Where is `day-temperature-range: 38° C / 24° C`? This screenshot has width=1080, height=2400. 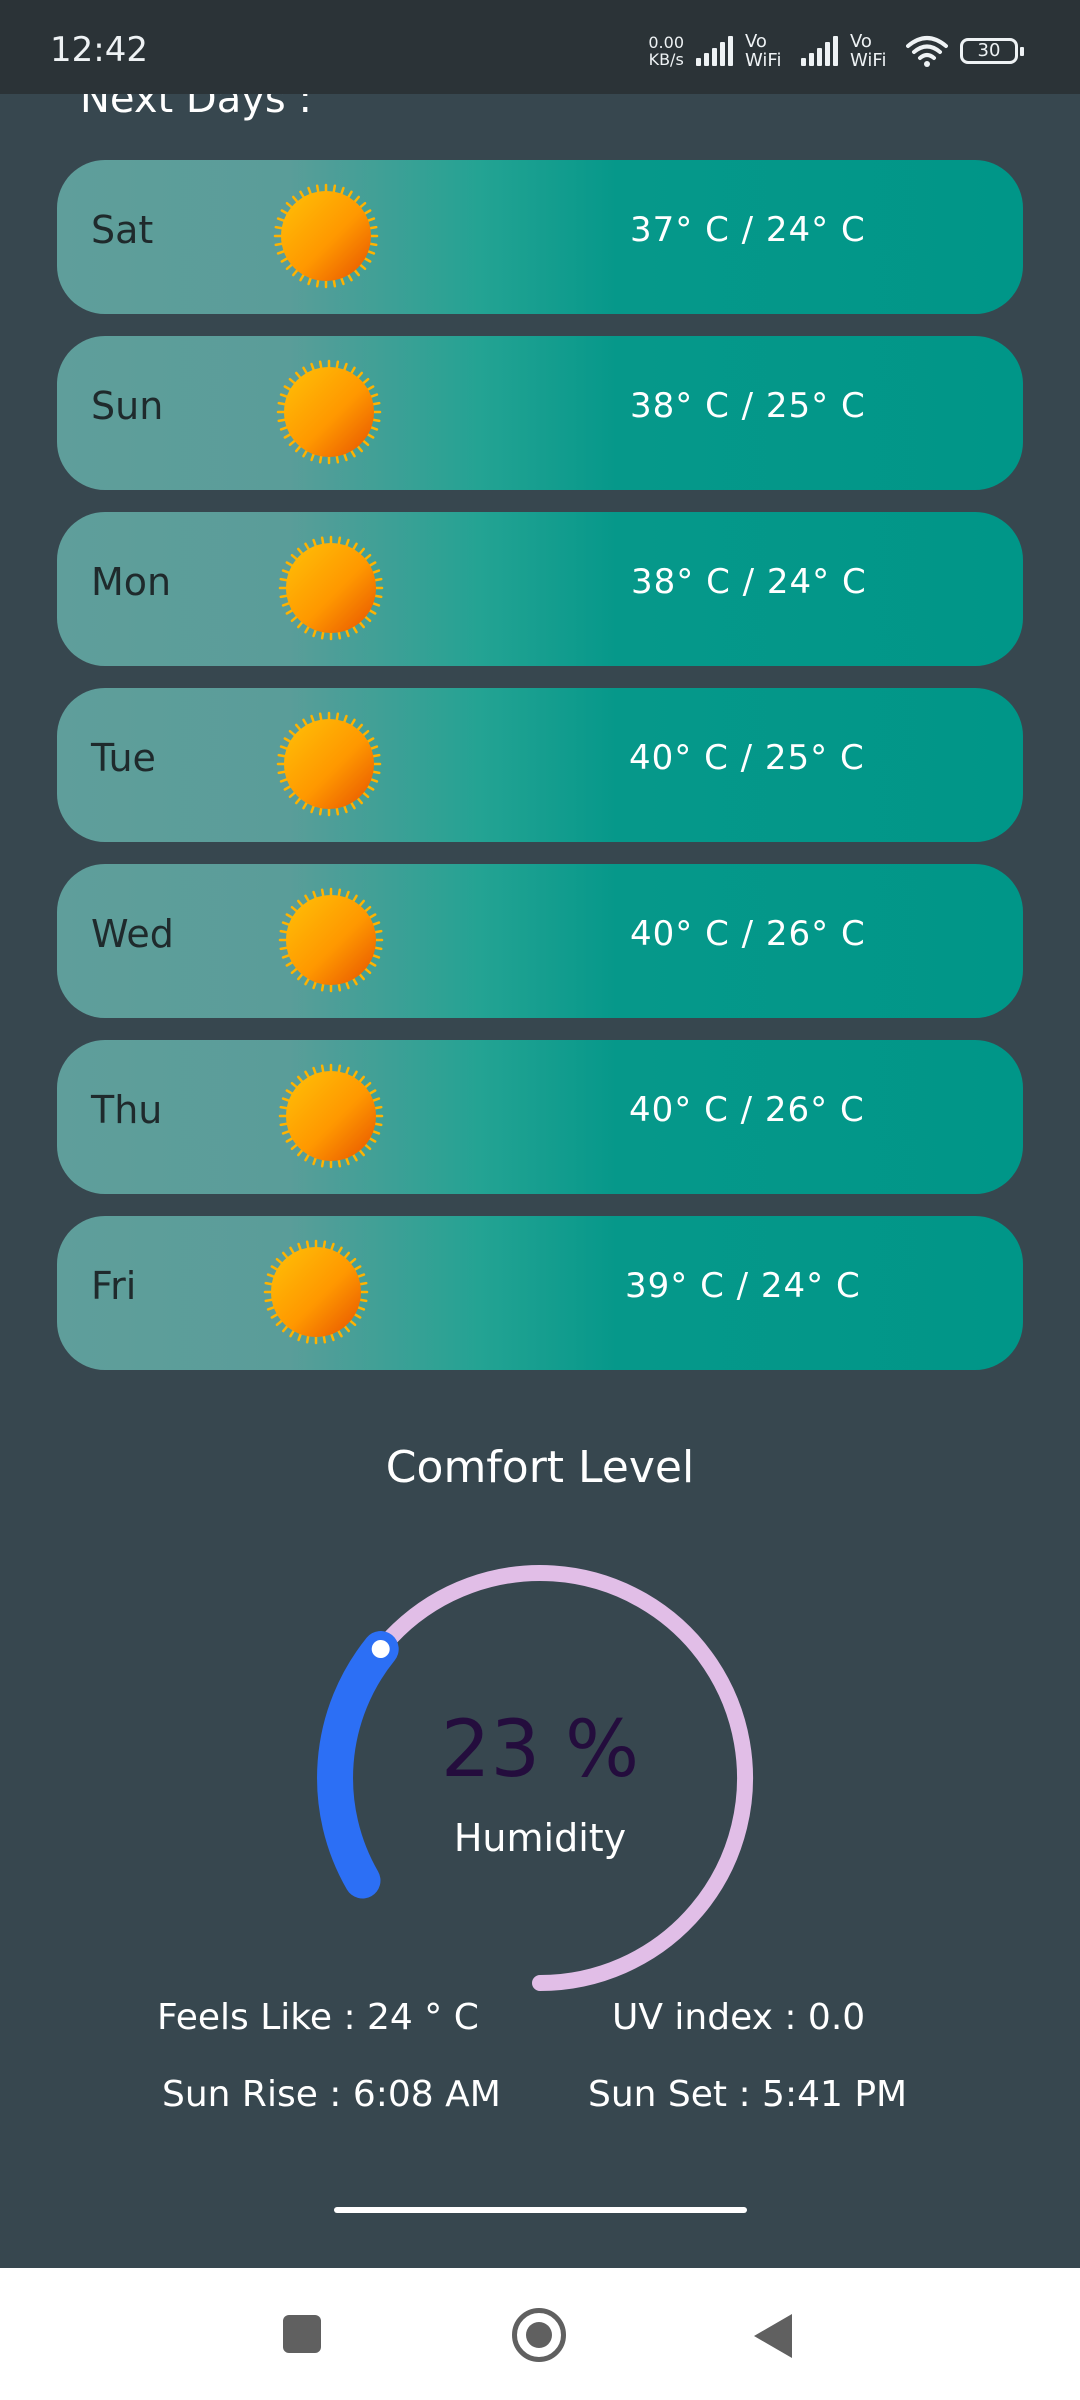
day-temperature-range: 38° C / 24° C is located at coordinates (749, 582).